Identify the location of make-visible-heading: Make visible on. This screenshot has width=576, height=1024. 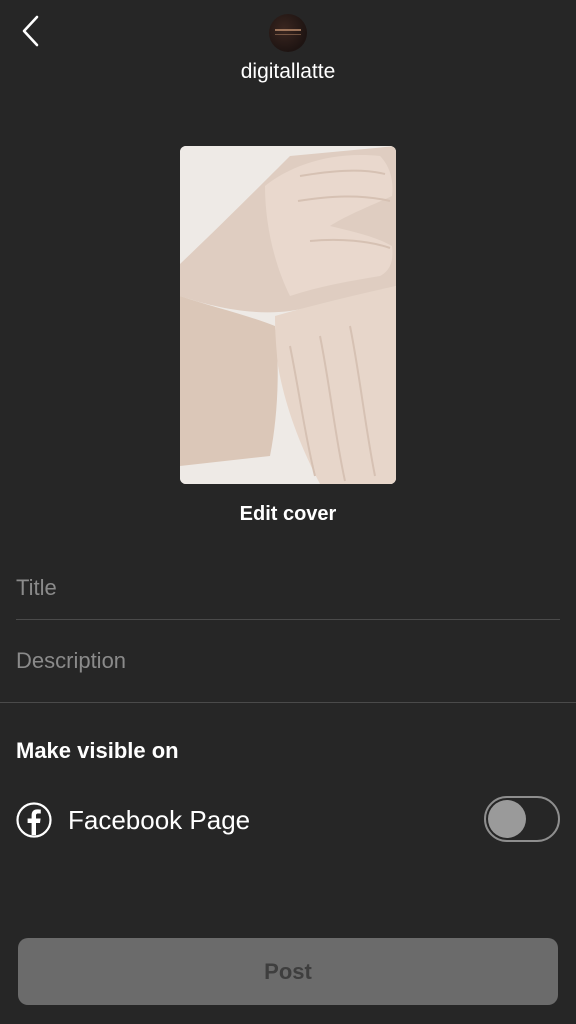
(97, 750).